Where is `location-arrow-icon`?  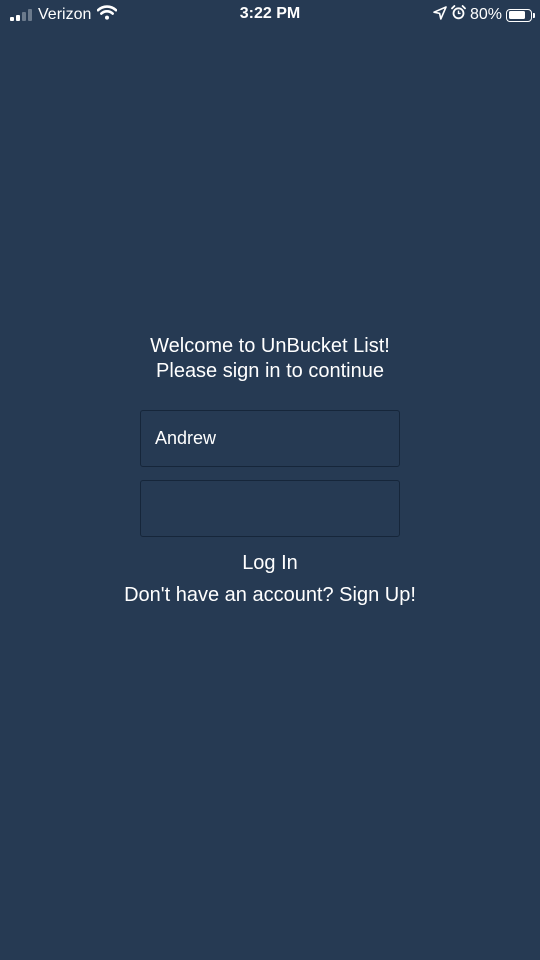 location-arrow-icon is located at coordinates (440, 15).